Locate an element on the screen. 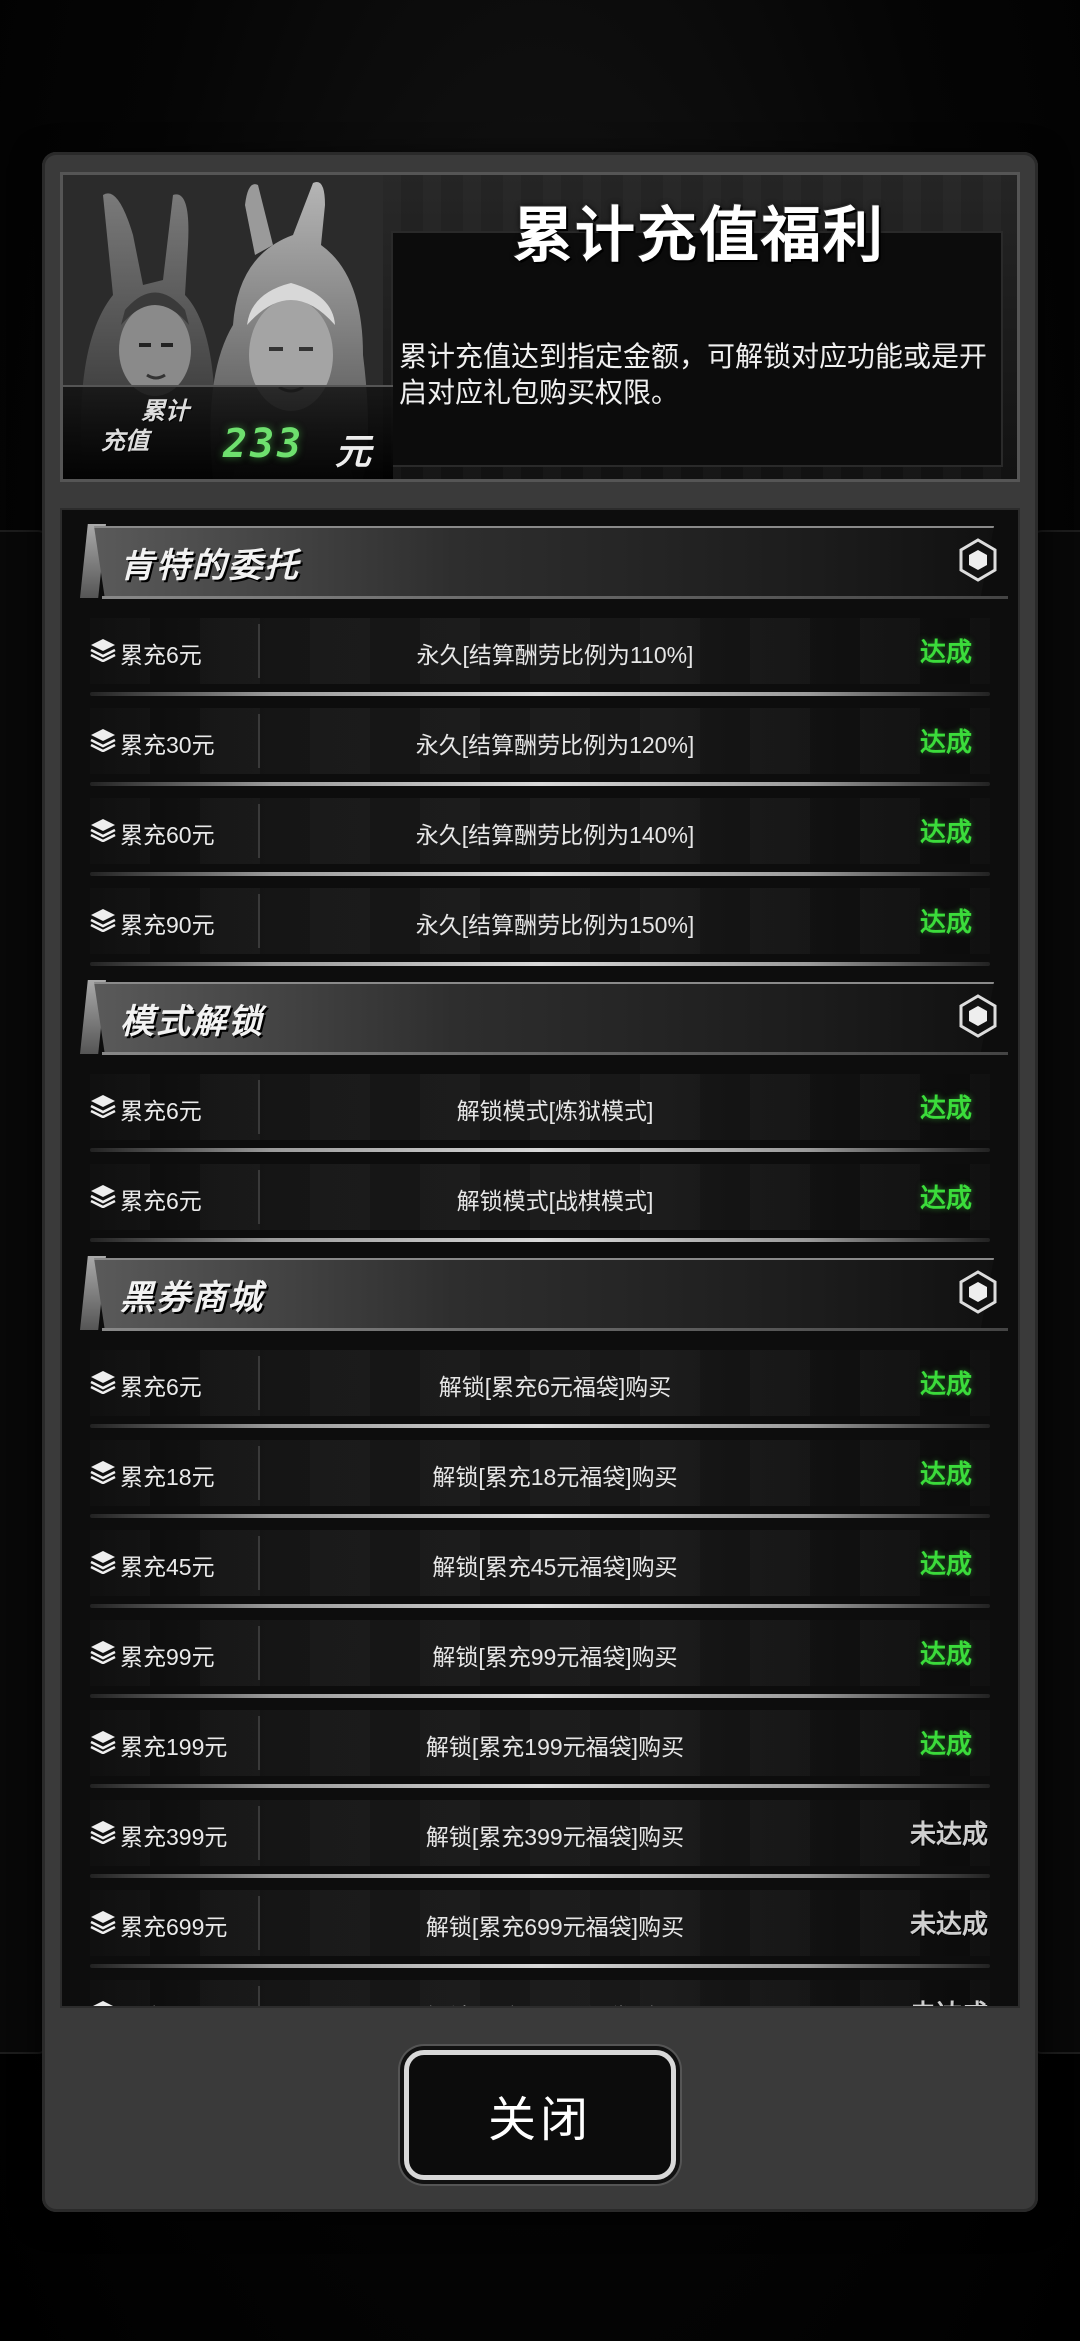 This screenshot has width=1080, height=2341. recharge-threshold: 累充18元 is located at coordinates (167, 1477).